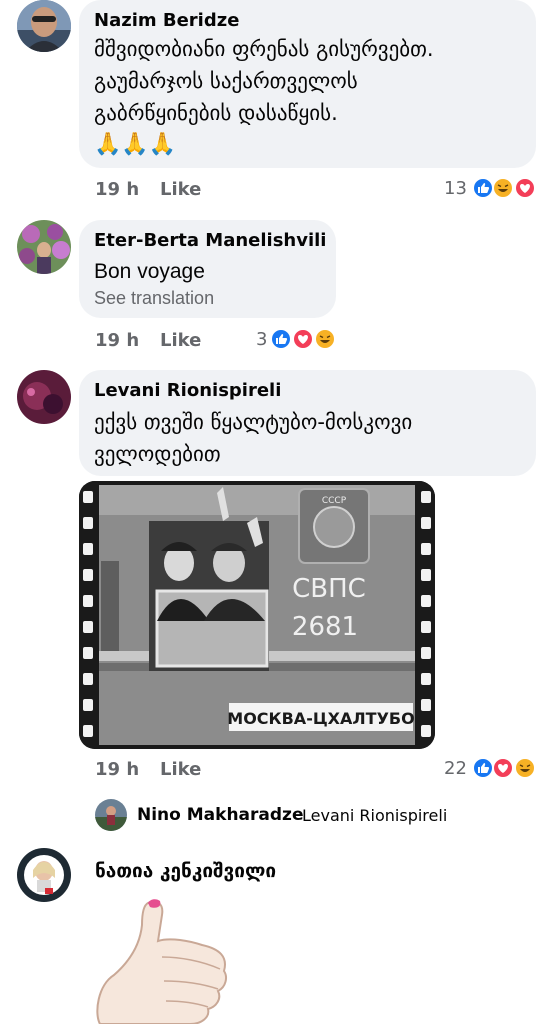 Image resolution: width=552 pixels, height=1024 pixels. I want to click on comment-text-line: გაუმარჯოს საქართველოს, so click(226, 81).